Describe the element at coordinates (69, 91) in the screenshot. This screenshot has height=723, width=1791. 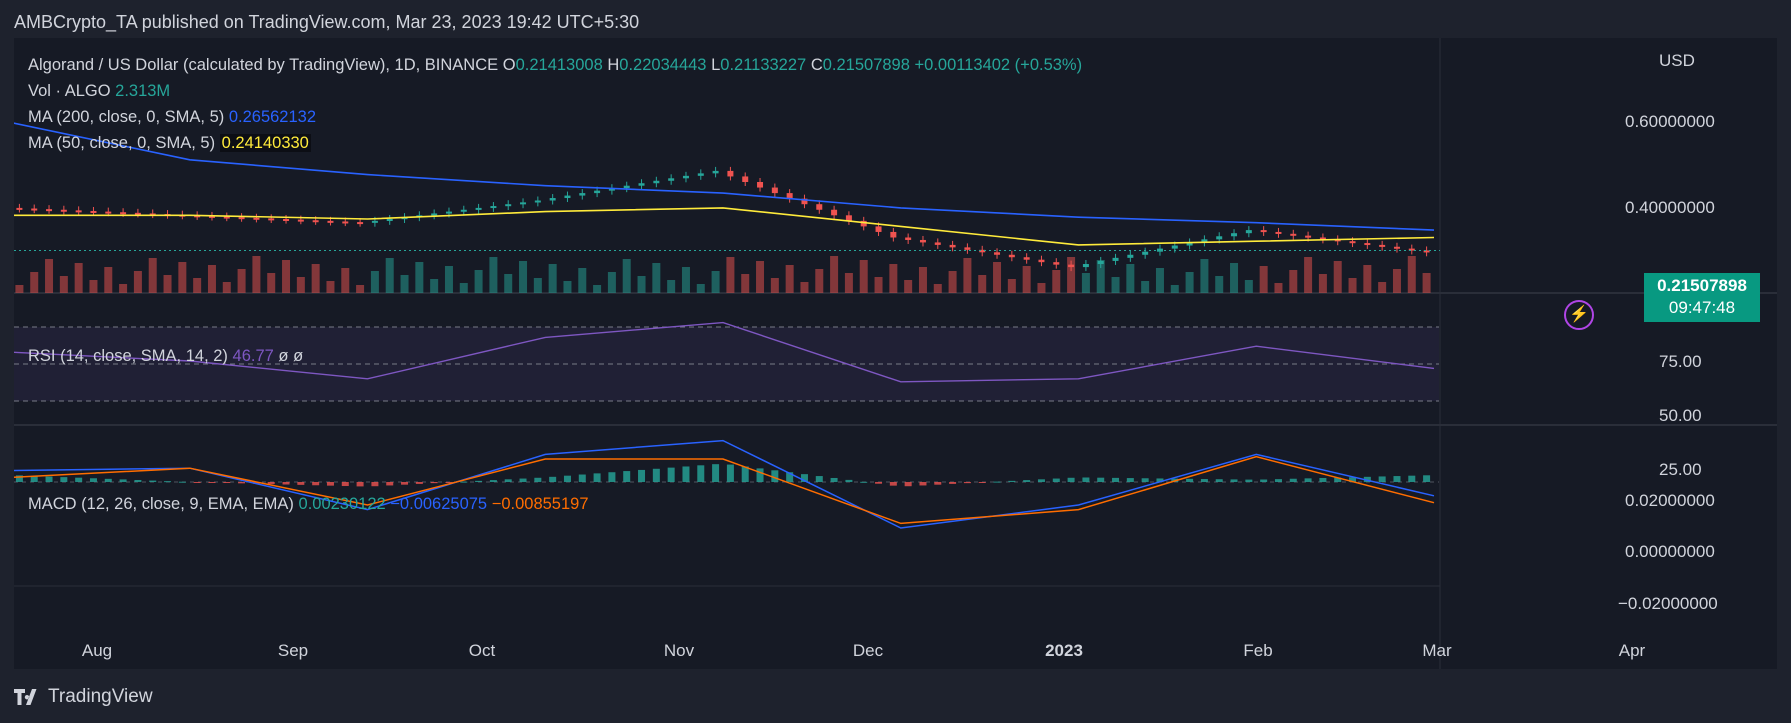
I see `volume-label: Vol · ALGO` at that location.